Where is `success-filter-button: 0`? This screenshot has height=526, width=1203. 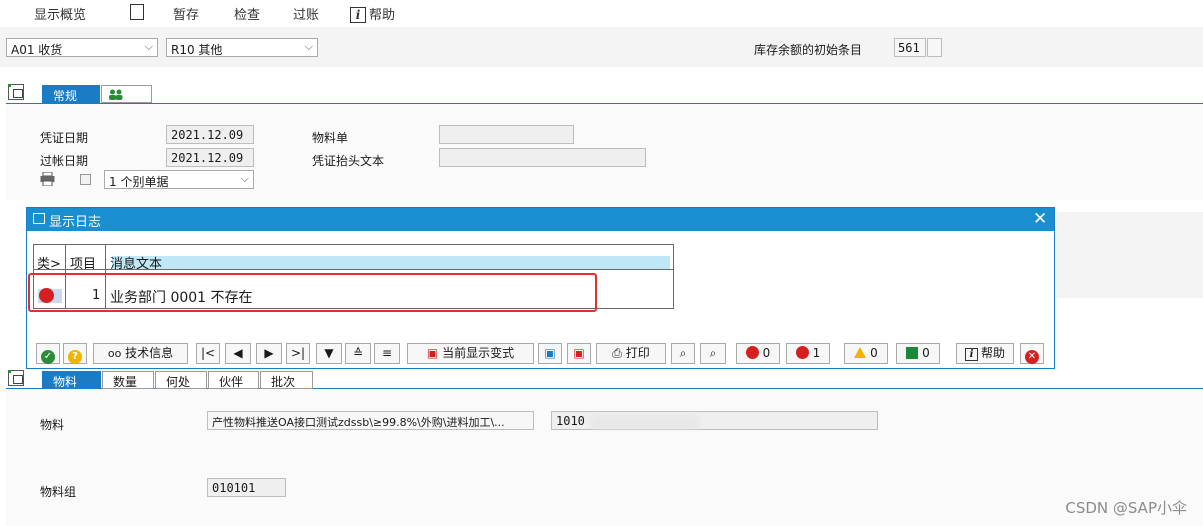
success-filter-button: 0 is located at coordinates (918, 353).